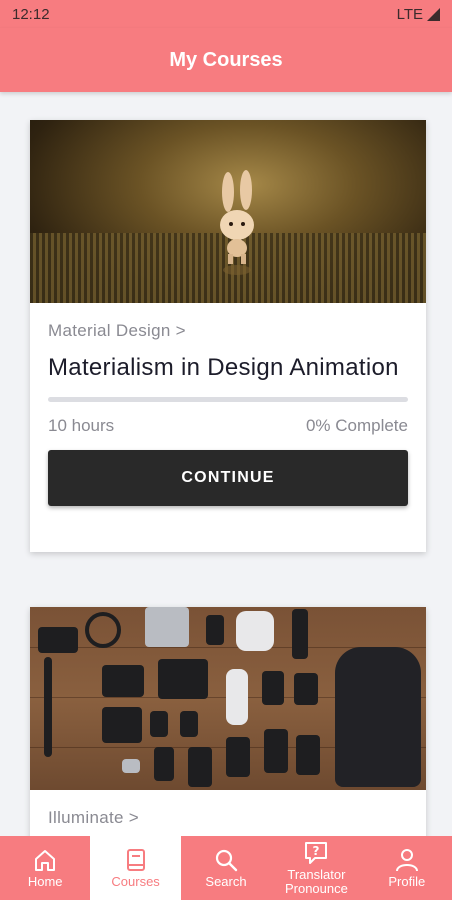 The height and width of the screenshot is (900, 452). Describe the element at coordinates (135, 860) in the screenshot. I see `book-icon` at that location.